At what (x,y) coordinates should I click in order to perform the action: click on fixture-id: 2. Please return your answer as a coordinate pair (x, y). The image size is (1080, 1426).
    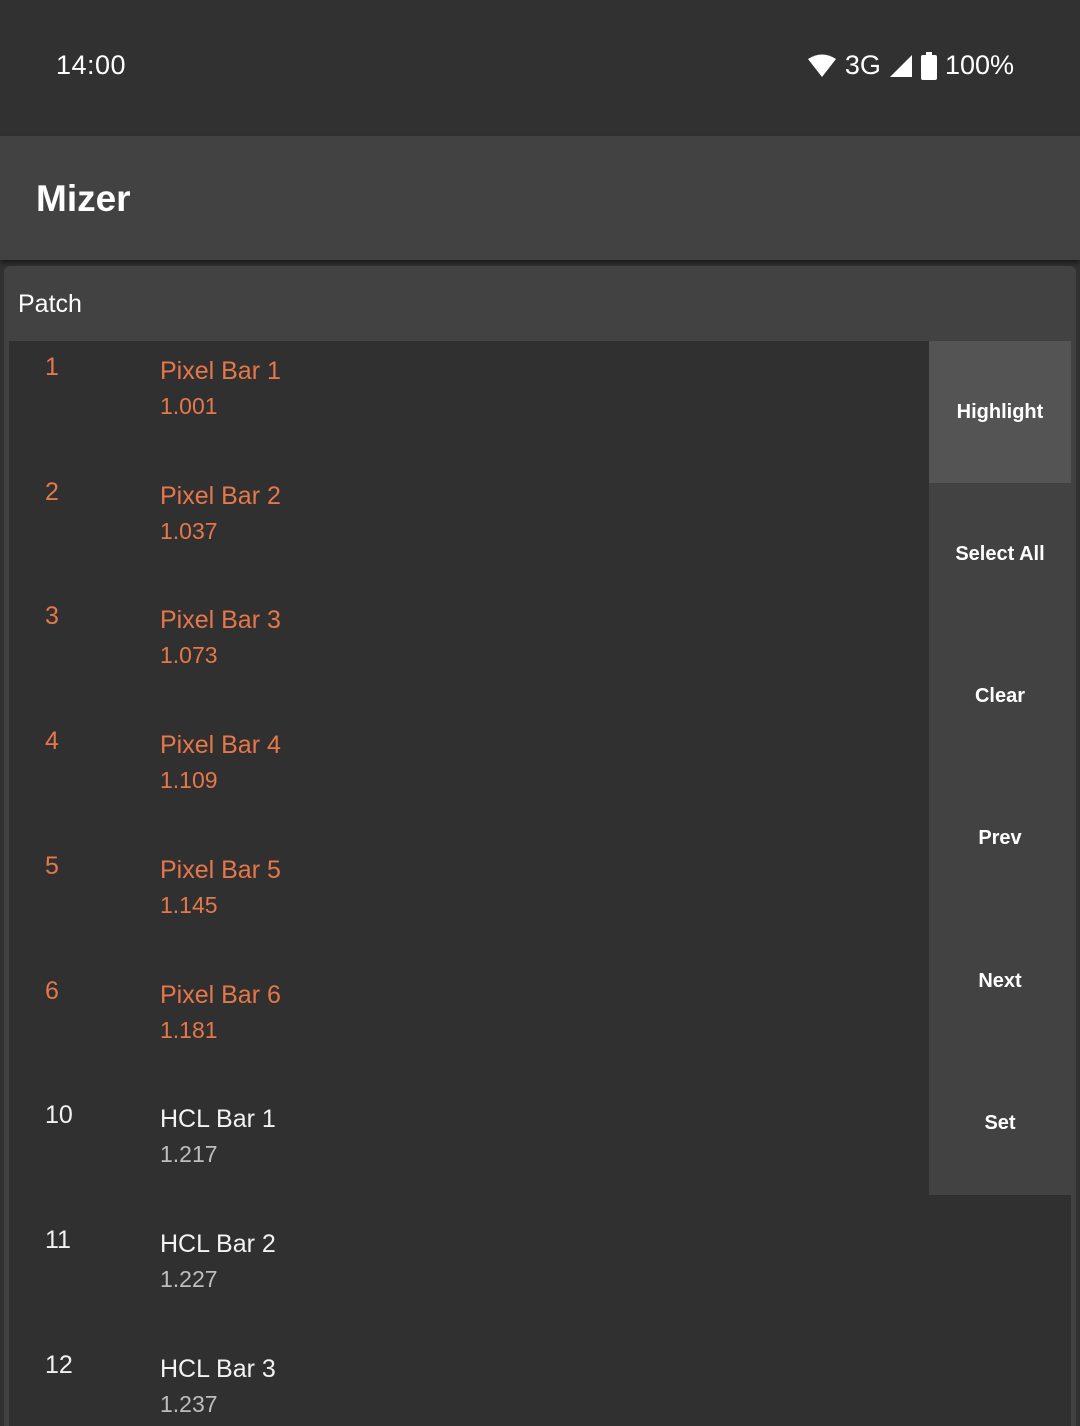
    Looking at the image, I should click on (52, 491).